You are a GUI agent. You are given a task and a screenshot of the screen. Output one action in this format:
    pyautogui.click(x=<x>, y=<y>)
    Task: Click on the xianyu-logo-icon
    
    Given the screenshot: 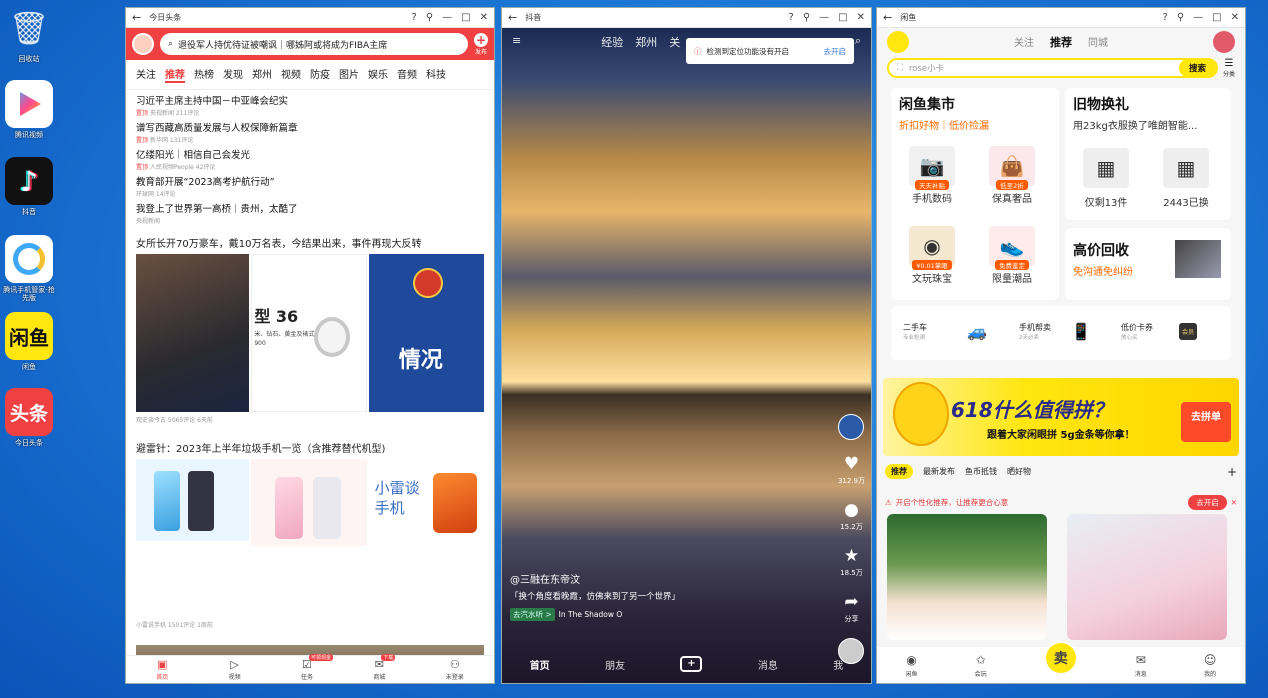 What is the action you would take?
    pyautogui.click(x=898, y=42)
    